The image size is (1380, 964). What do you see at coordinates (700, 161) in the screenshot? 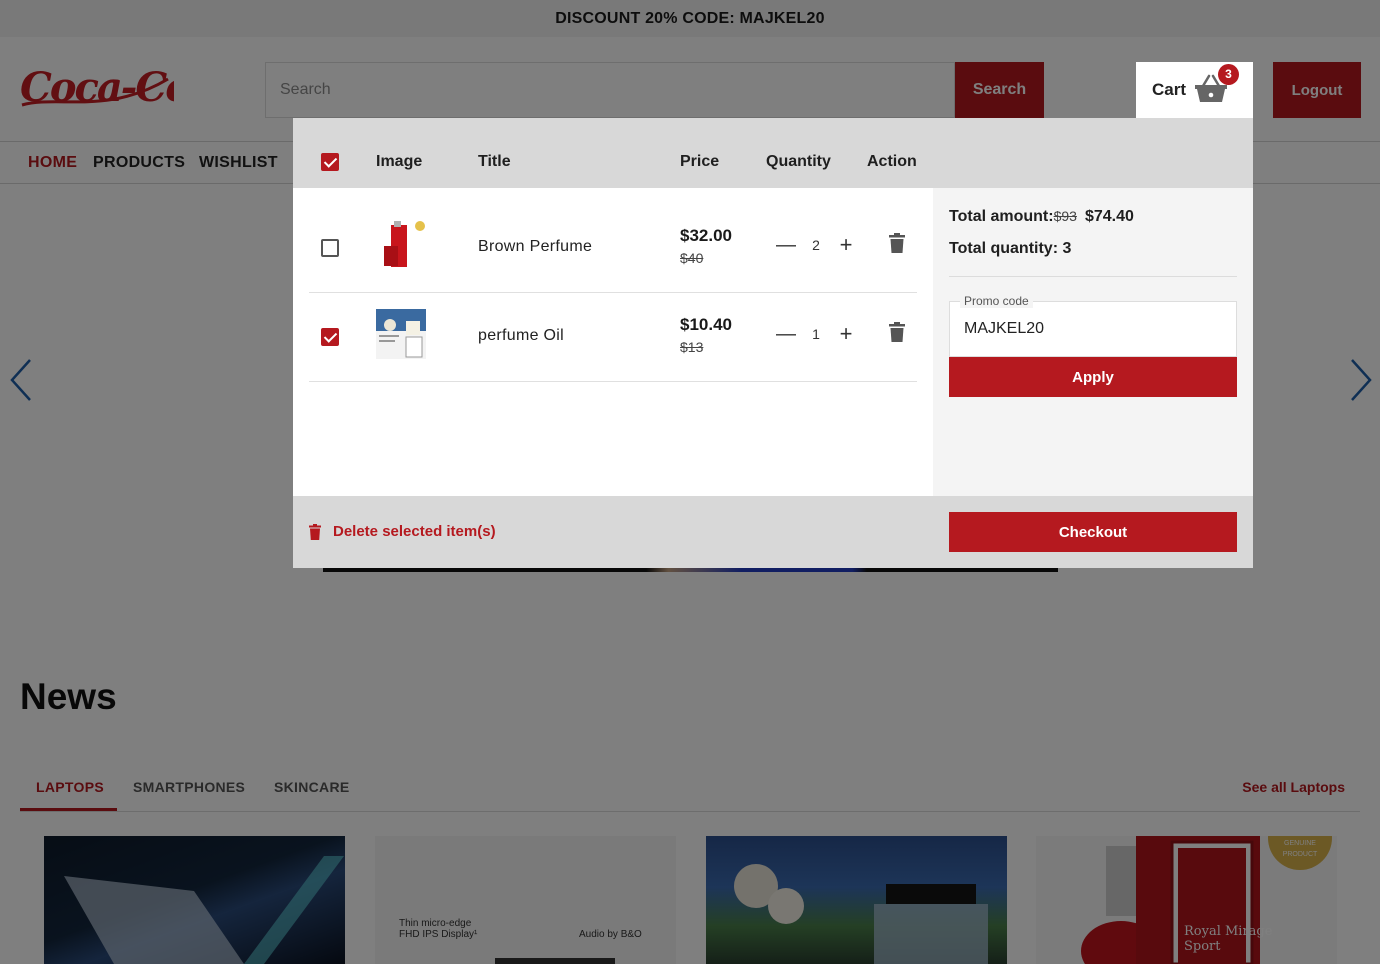
I see `header-price: Price` at bounding box center [700, 161].